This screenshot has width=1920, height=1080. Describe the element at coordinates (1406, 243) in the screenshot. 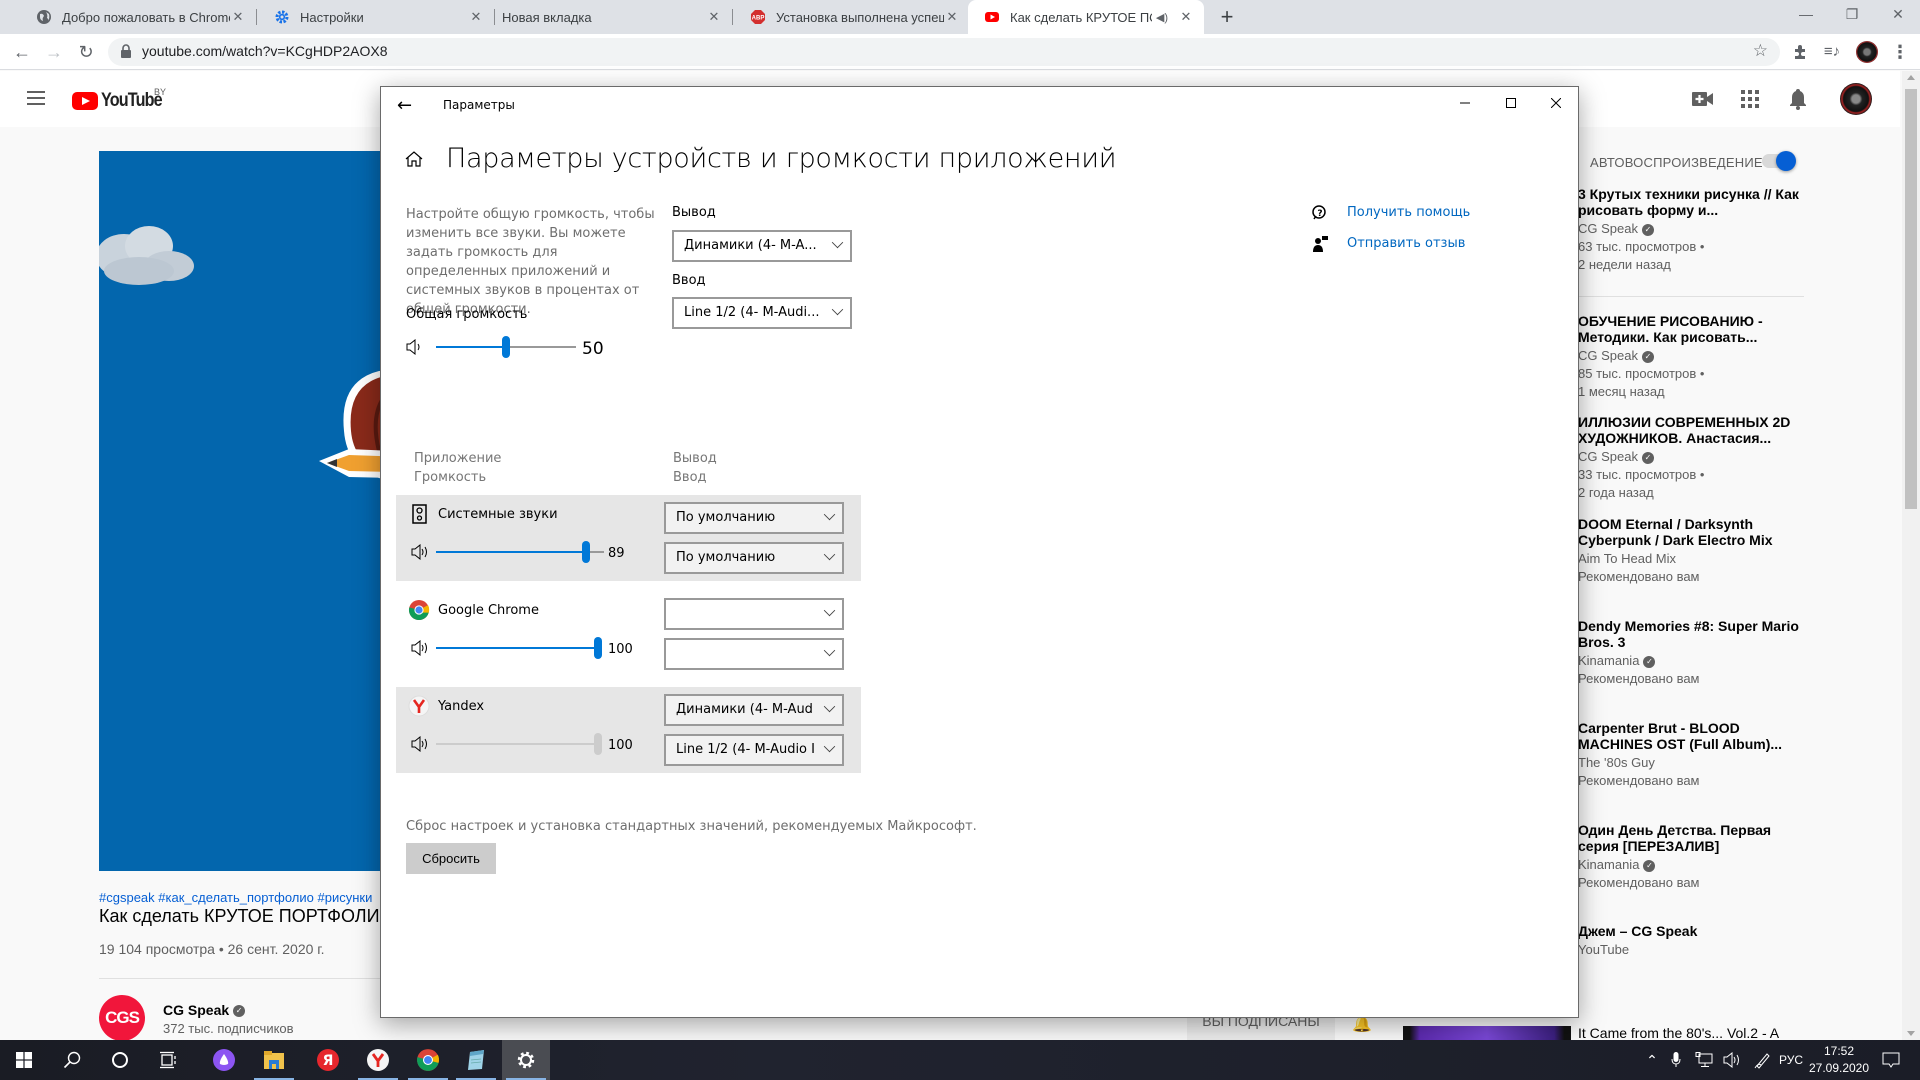

I see `send-feedback-link: Отправить отзыв` at that location.